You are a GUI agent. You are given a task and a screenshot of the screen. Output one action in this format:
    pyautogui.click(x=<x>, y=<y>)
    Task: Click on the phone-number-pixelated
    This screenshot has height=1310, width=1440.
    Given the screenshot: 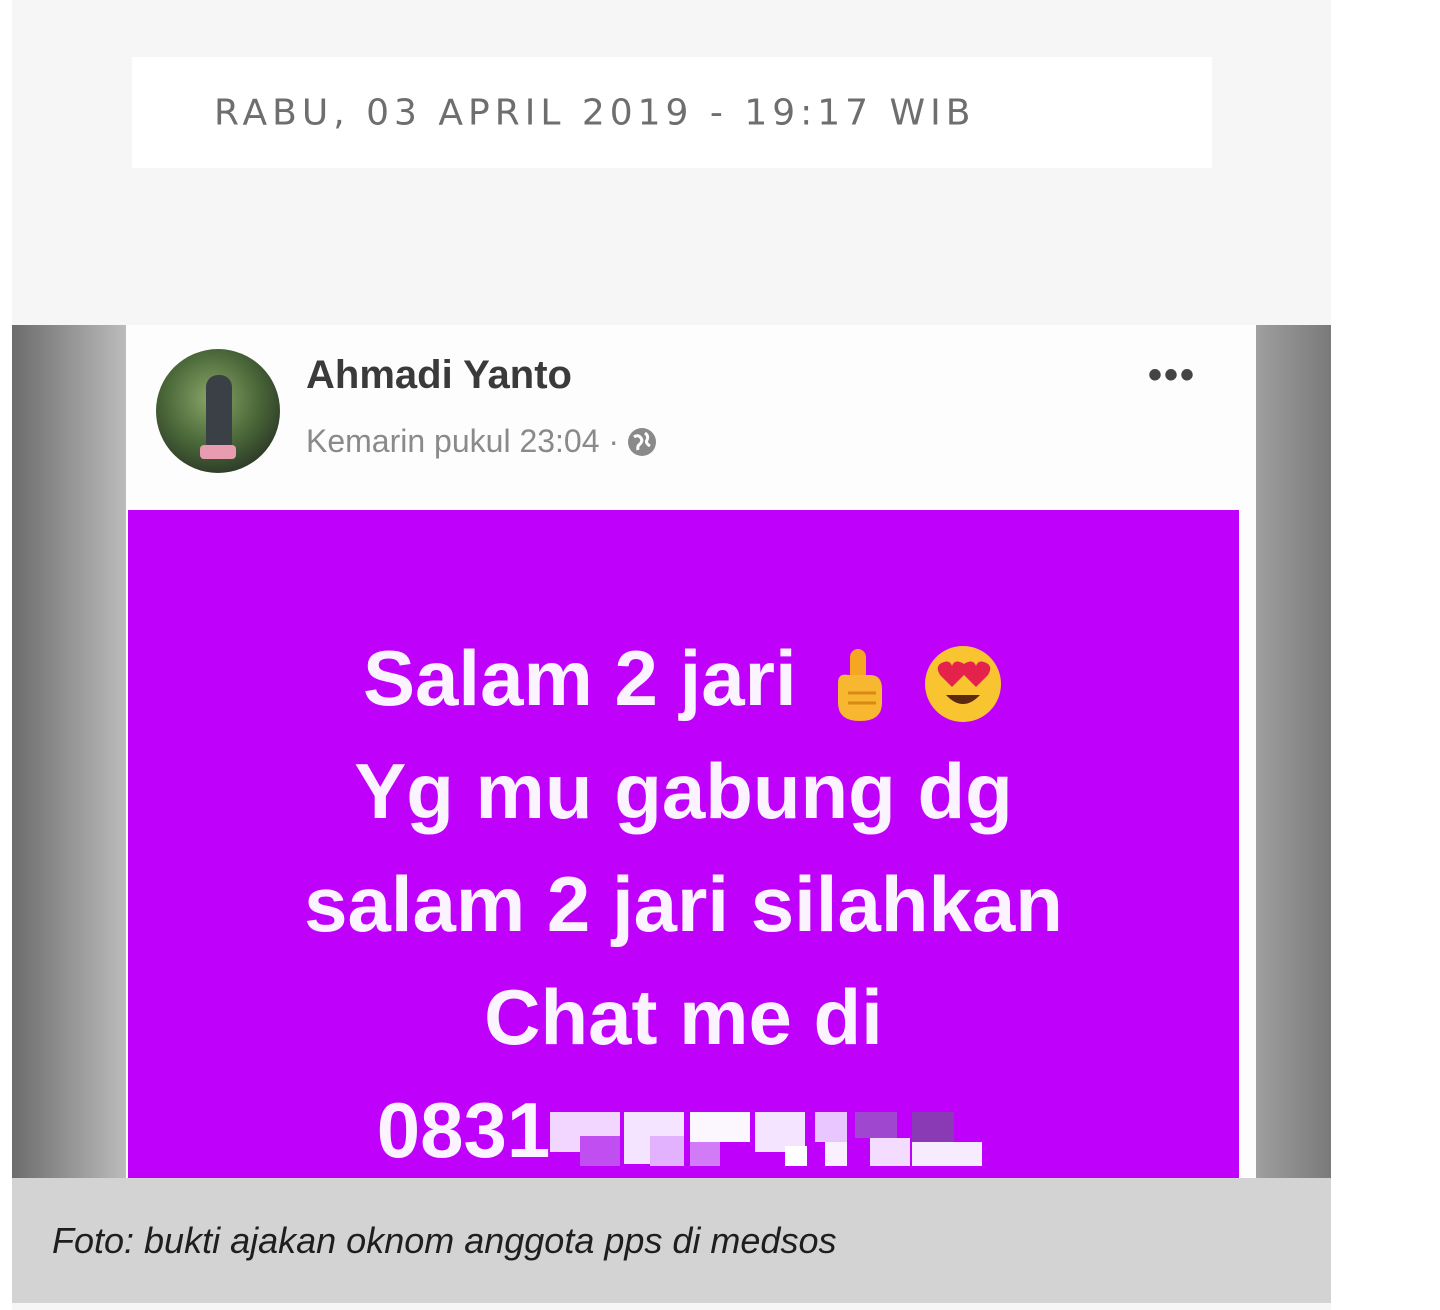 What is the action you would take?
    pyautogui.click(x=770, y=1136)
    